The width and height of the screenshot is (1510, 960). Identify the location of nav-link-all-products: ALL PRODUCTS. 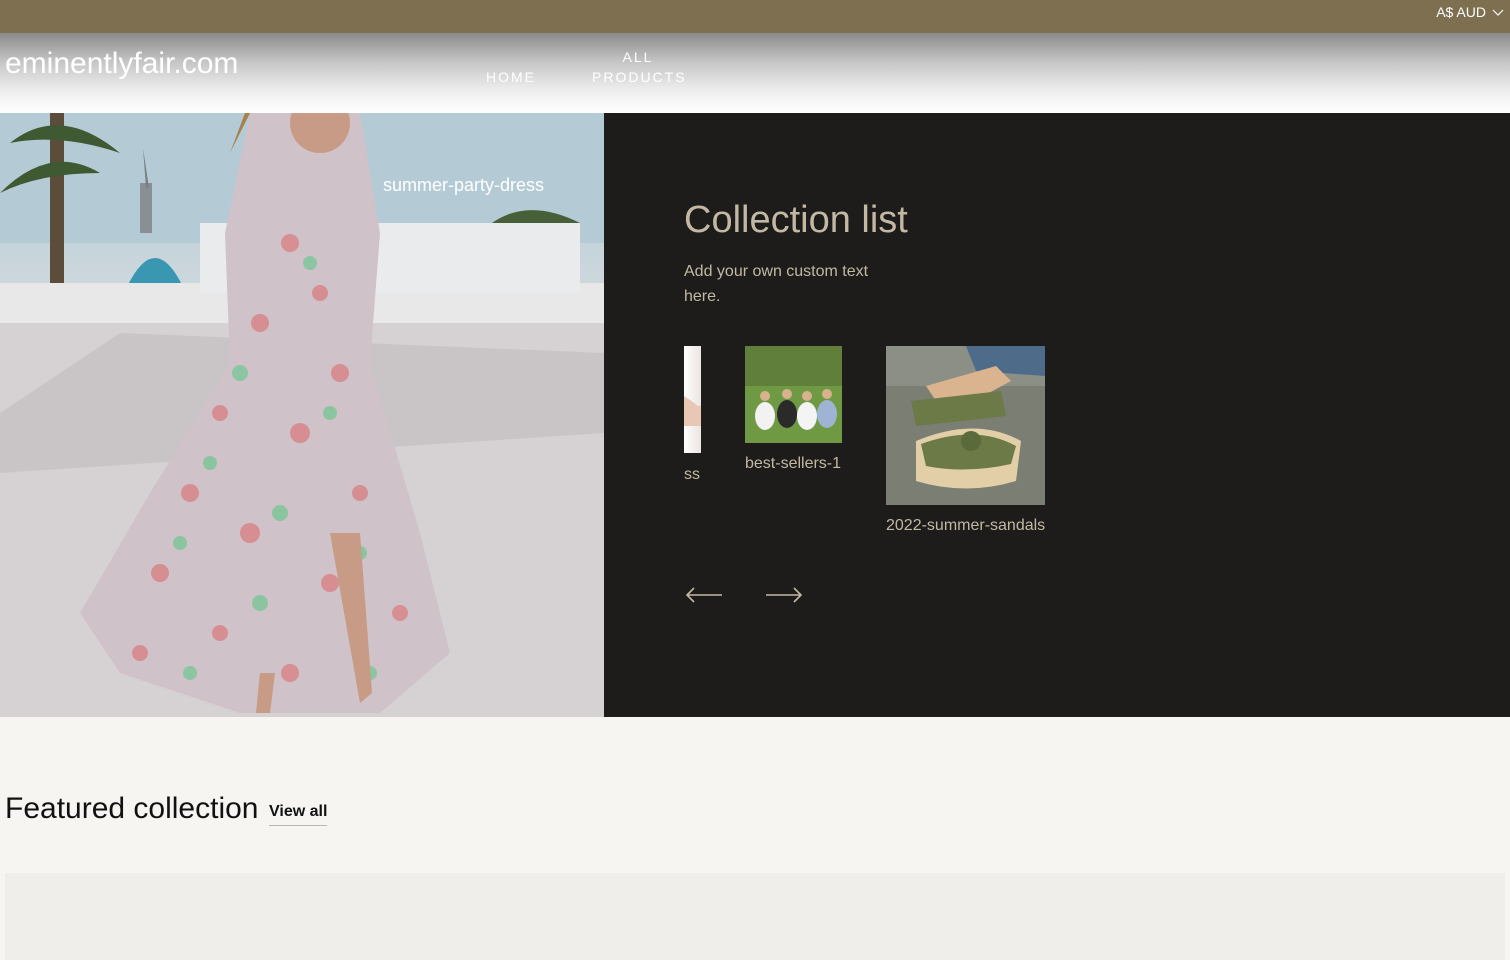
(638, 67).